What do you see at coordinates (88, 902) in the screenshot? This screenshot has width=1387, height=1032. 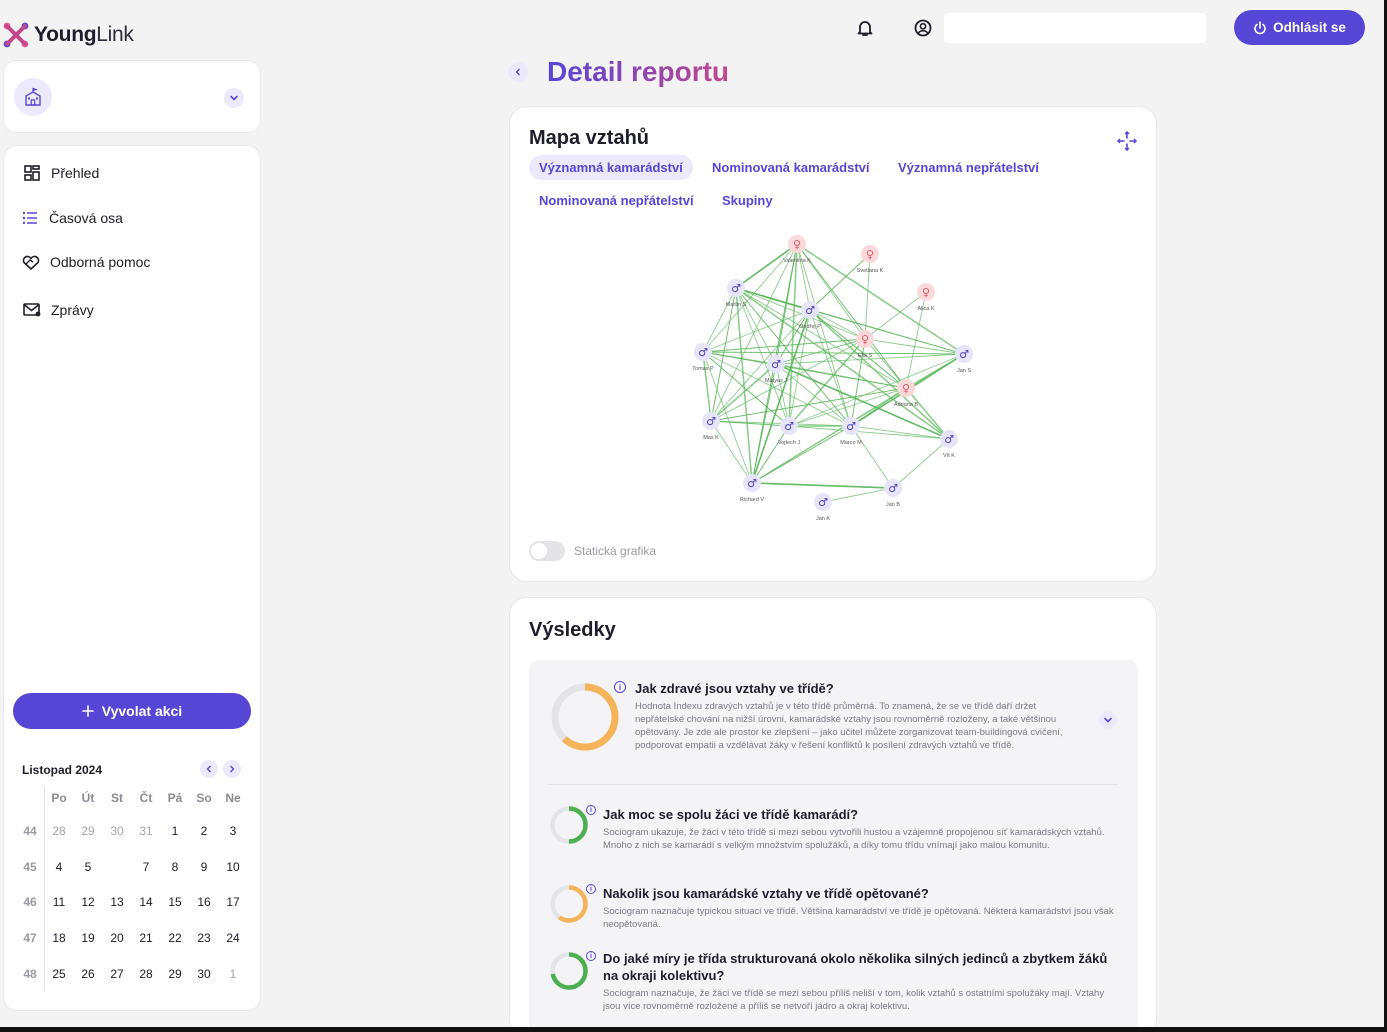 I see `calendar-day: 12` at bounding box center [88, 902].